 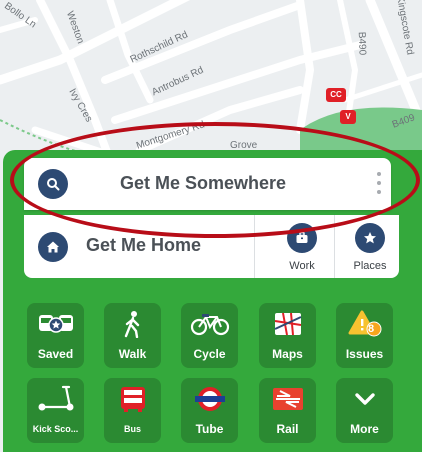 I want to click on walk-tile: Walk, so click(x=132, y=335).